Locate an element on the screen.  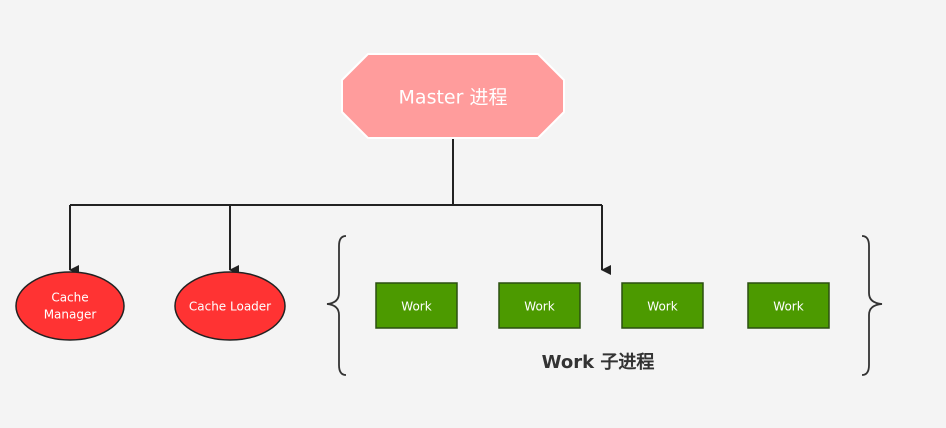
master-node: Master 进程 is located at coordinates (453, 96).